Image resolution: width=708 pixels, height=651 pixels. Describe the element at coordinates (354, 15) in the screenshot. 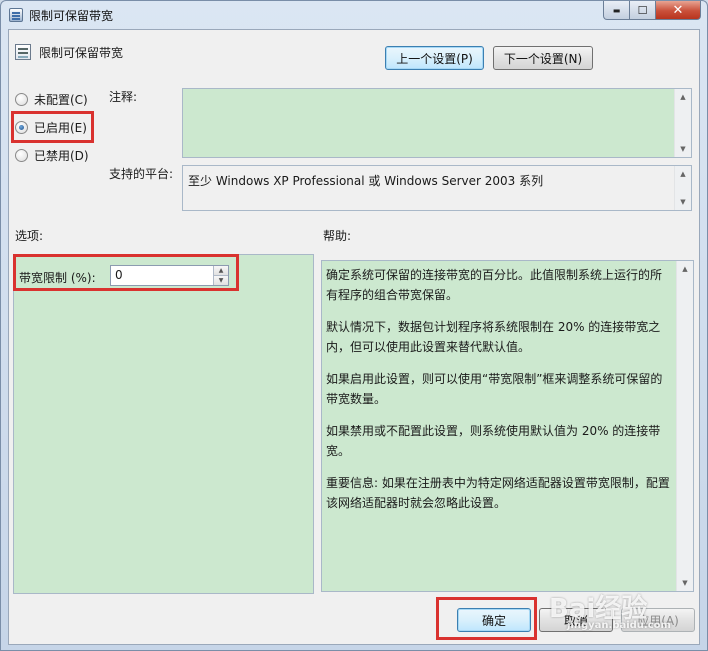

I see `title-bar: 限制可保留带宽 ▬ ☐ ✕` at that location.